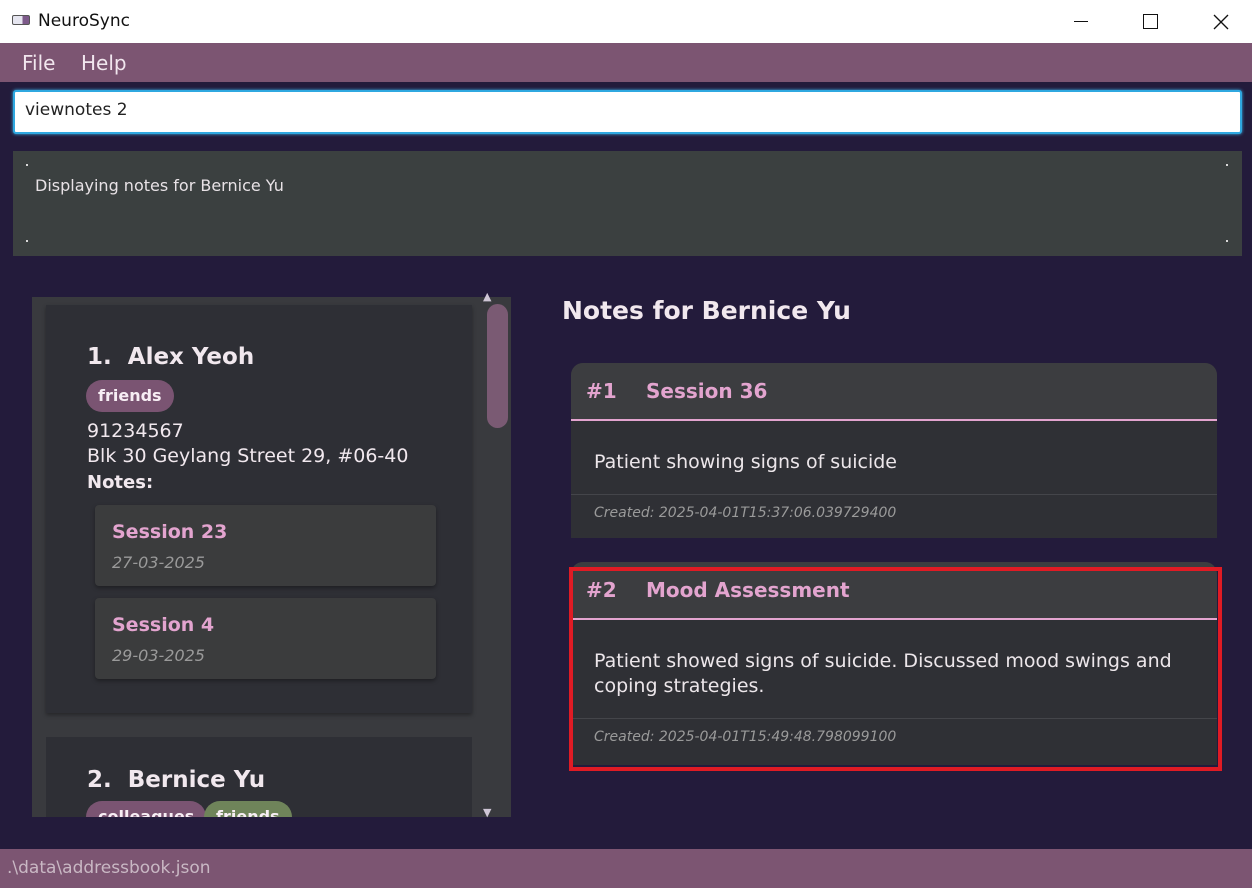 The width and height of the screenshot is (1252, 888). I want to click on note-detail-header: #1 Session 36, so click(894, 392).